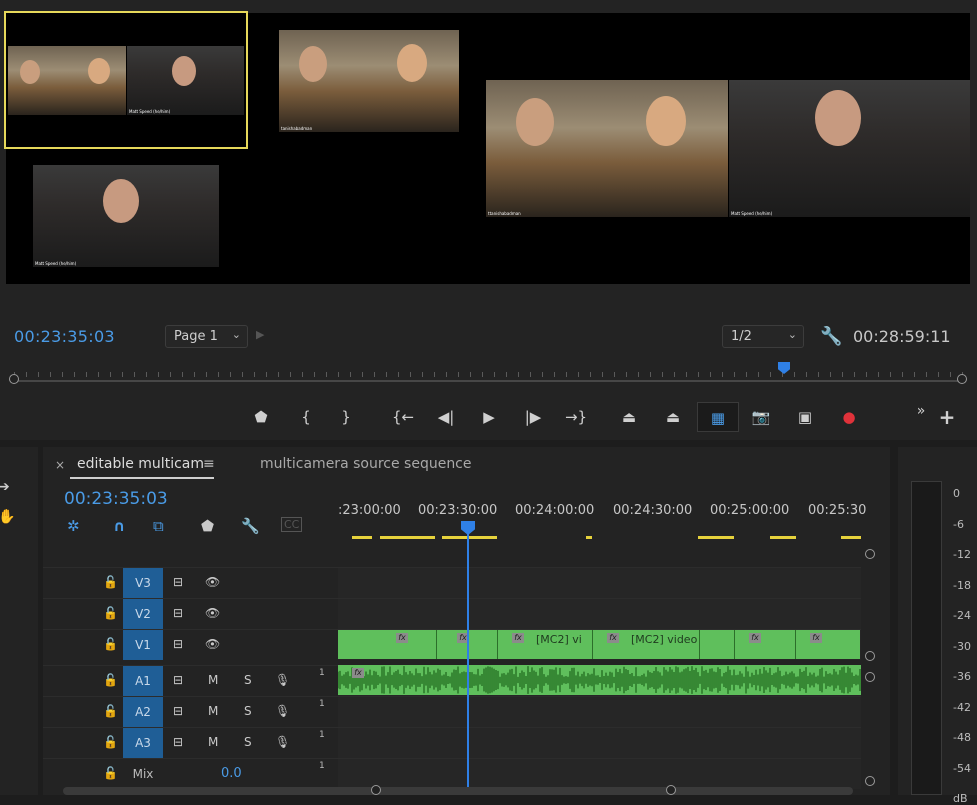 The image size is (977, 805). What do you see at coordinates (306, 417) in the screenshot?
I see `mark-in-button: {` at bounding box center [306, 417].